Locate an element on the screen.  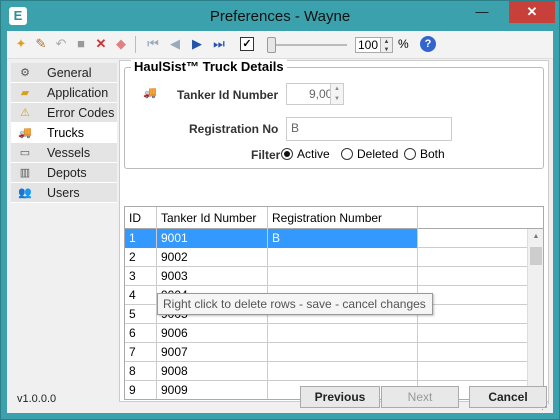
next-button: Next is located at coordinates (420, 397).